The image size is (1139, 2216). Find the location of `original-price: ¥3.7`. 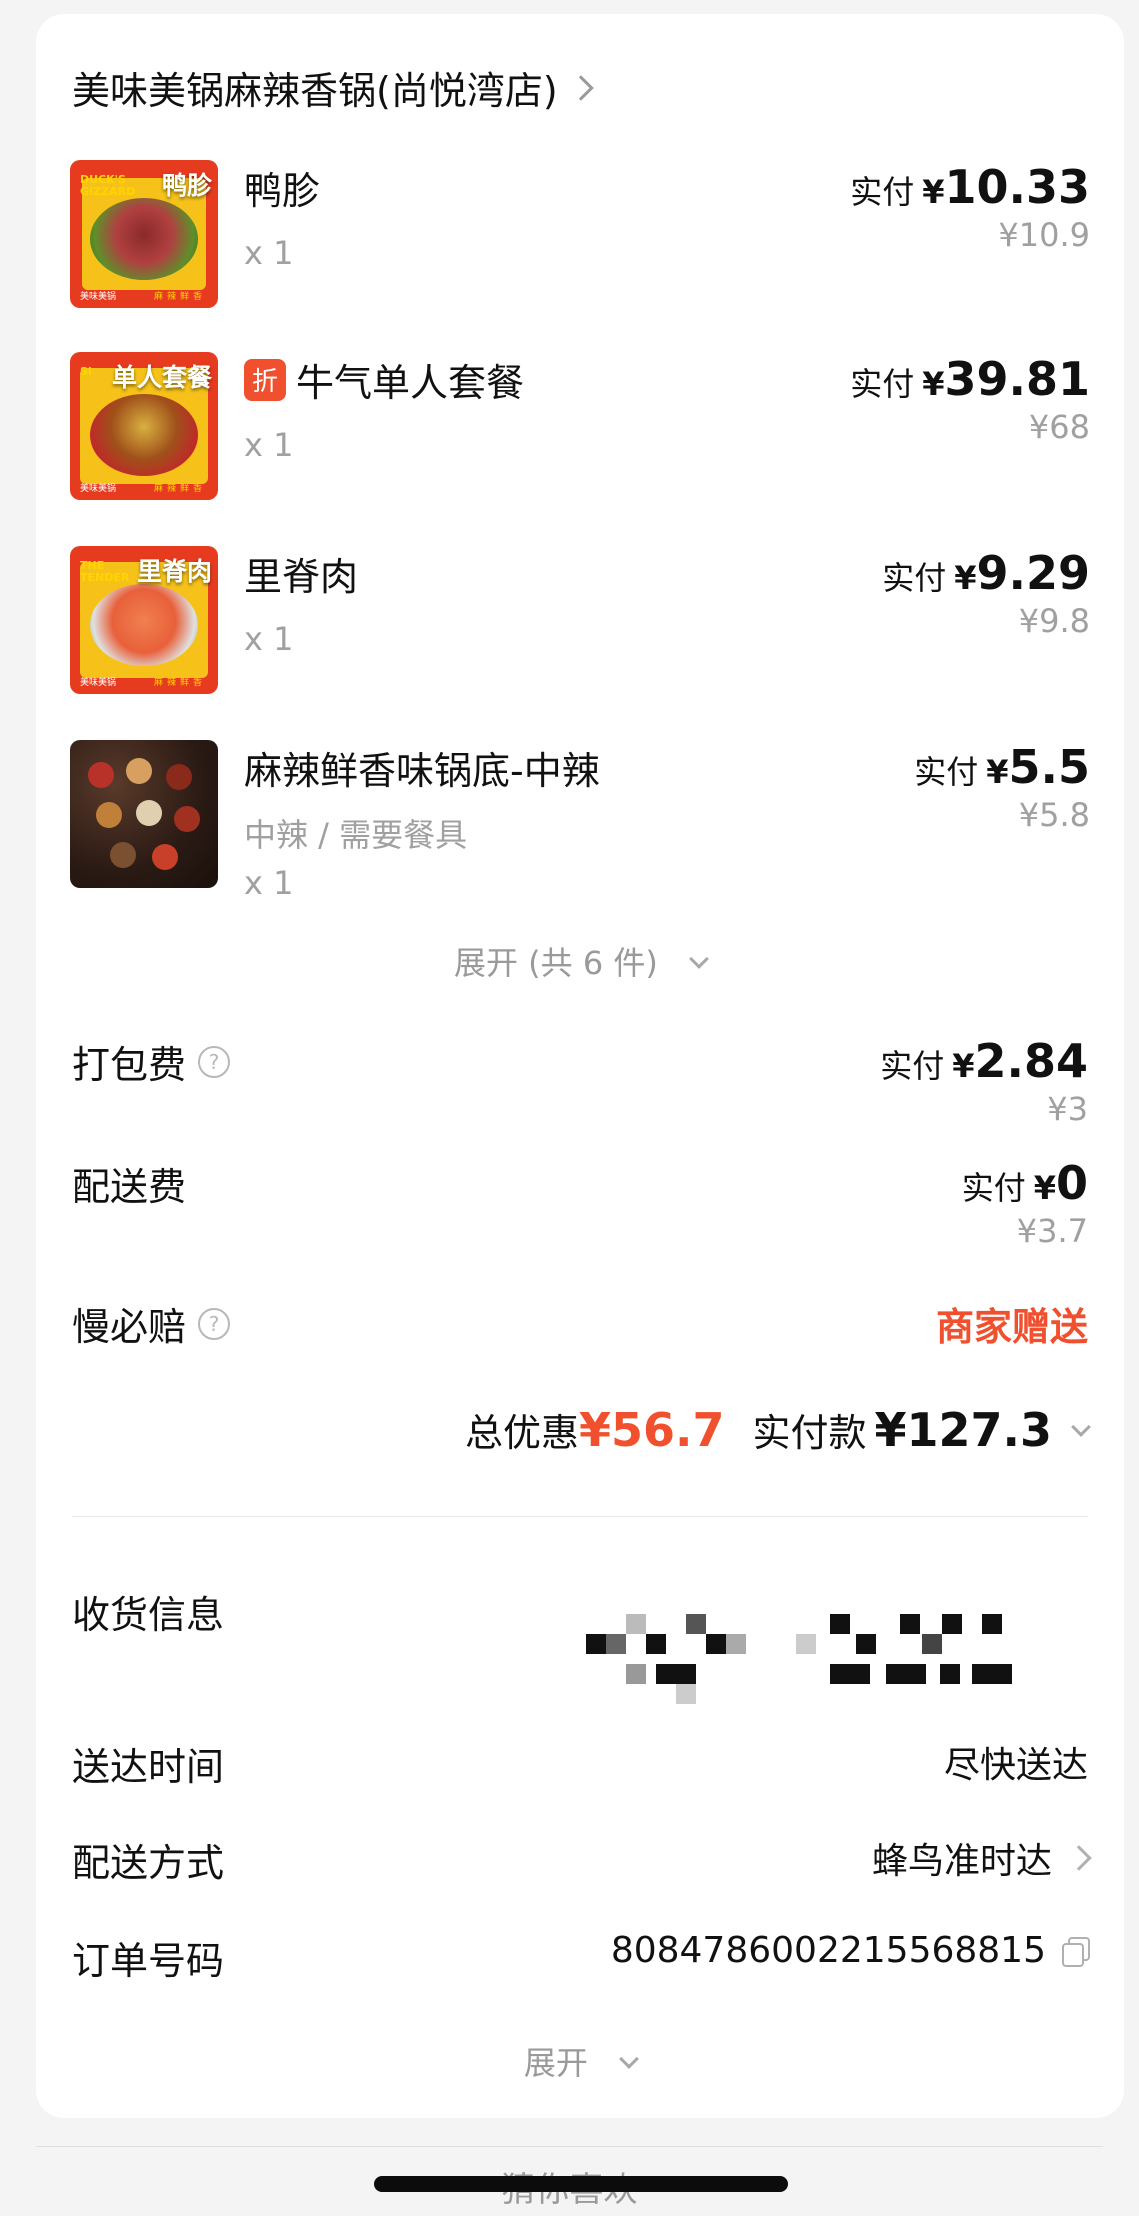

original-price: ¥3.7 is located at coordinates (1052, 1231).